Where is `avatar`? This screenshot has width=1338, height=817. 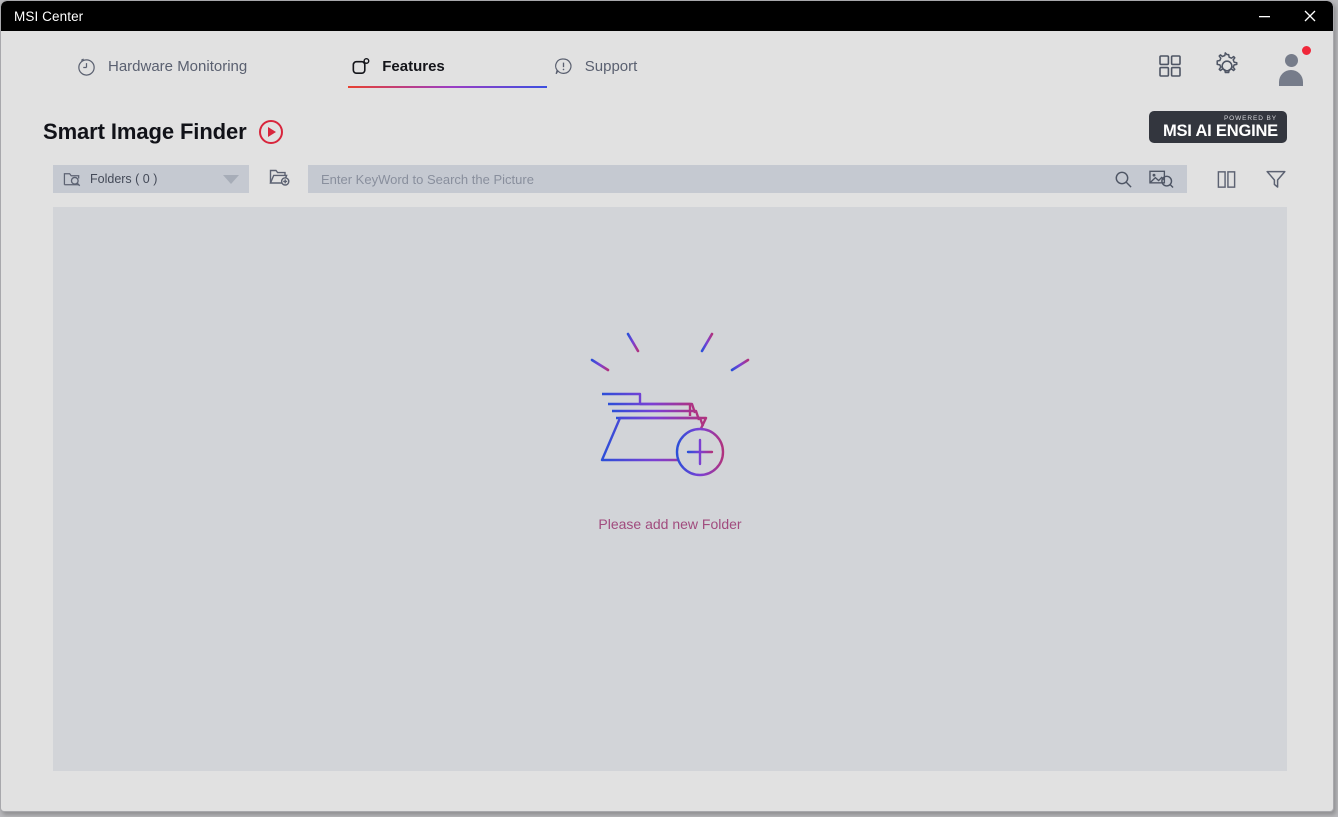
avatar is located at coordinates (1291, 65).